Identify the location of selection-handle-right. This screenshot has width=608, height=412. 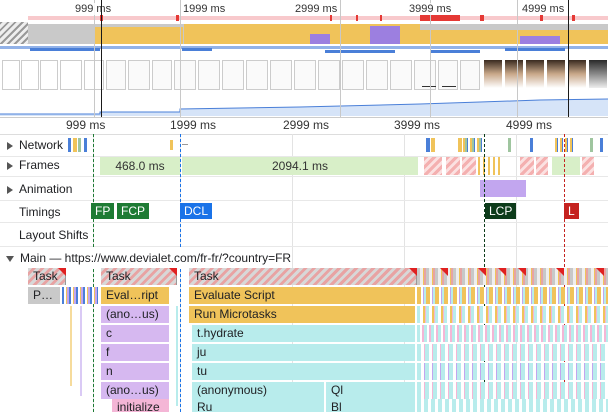
(568, 59).